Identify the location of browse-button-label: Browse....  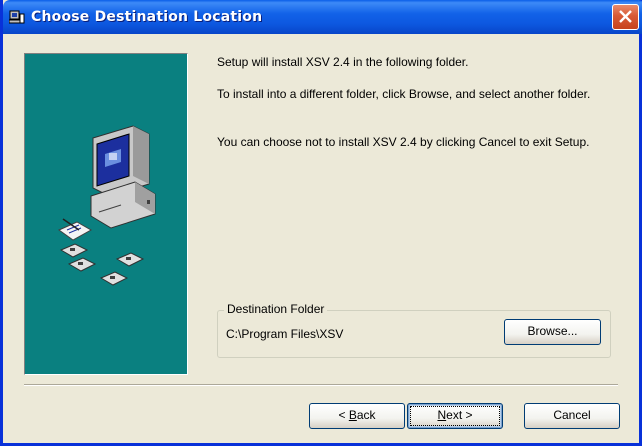
(552, 331).